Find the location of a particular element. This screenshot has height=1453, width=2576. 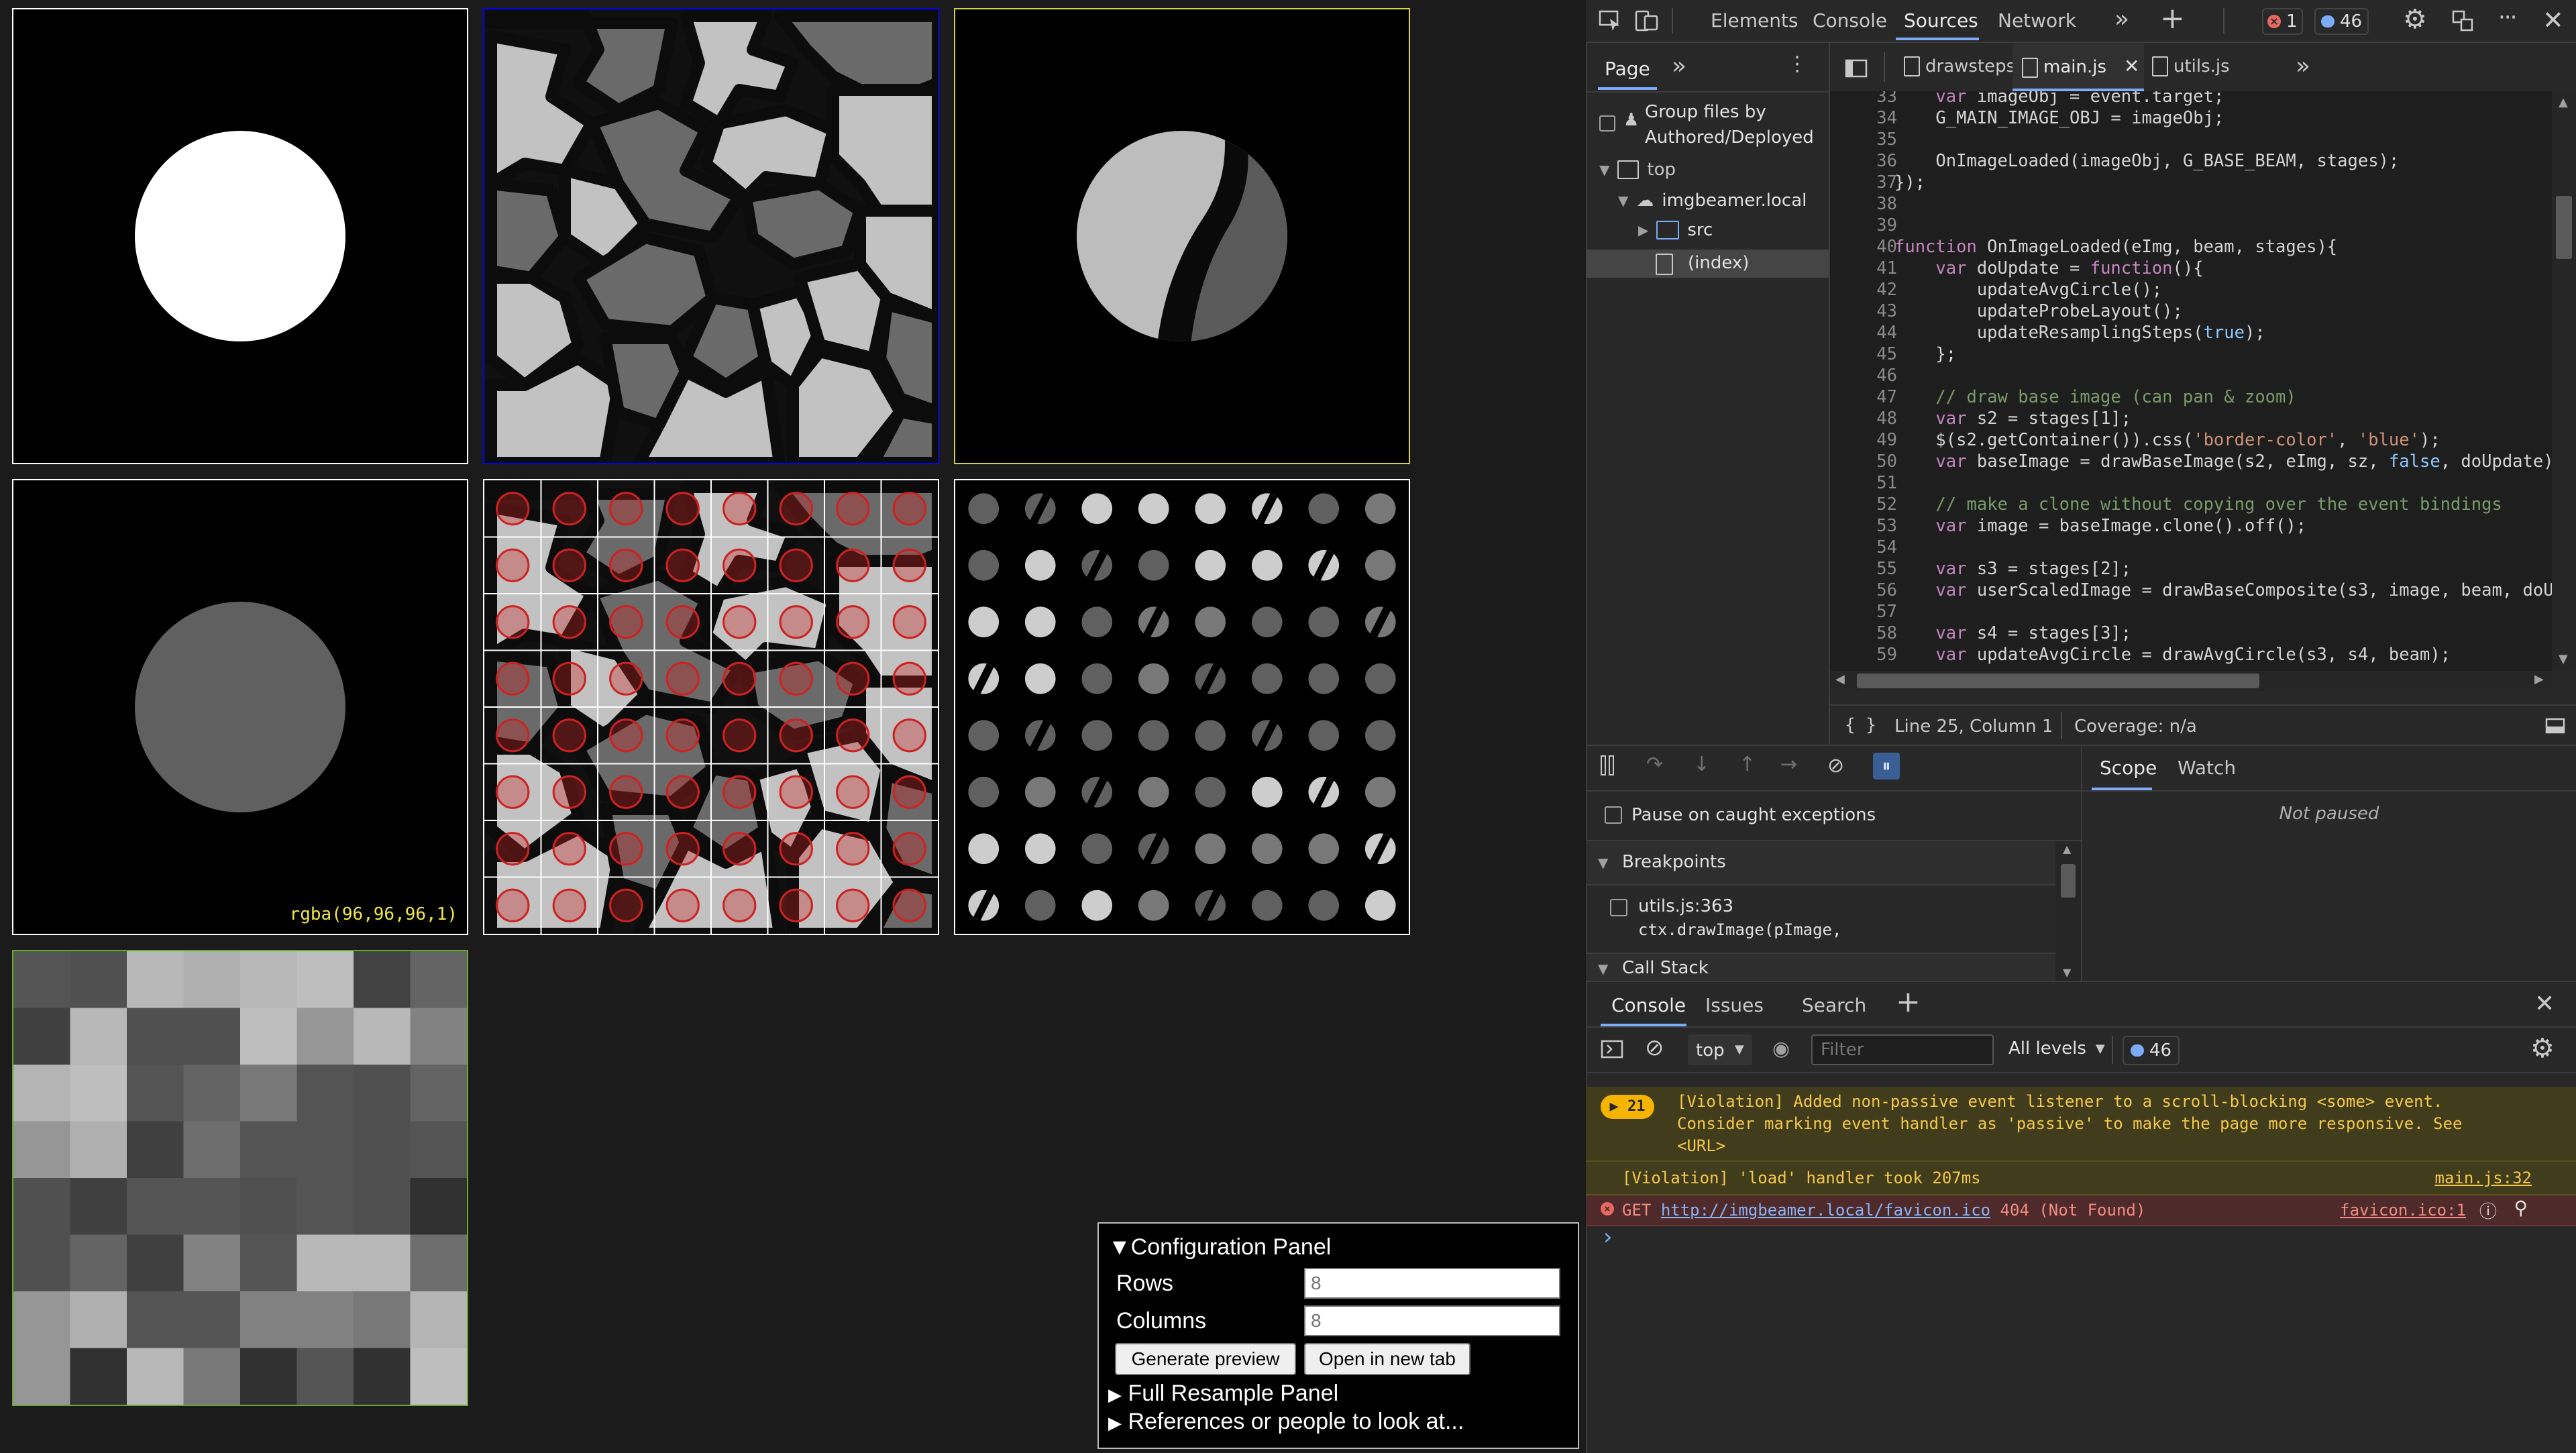

line-number: 57 is located at coordinates (1863, 612).